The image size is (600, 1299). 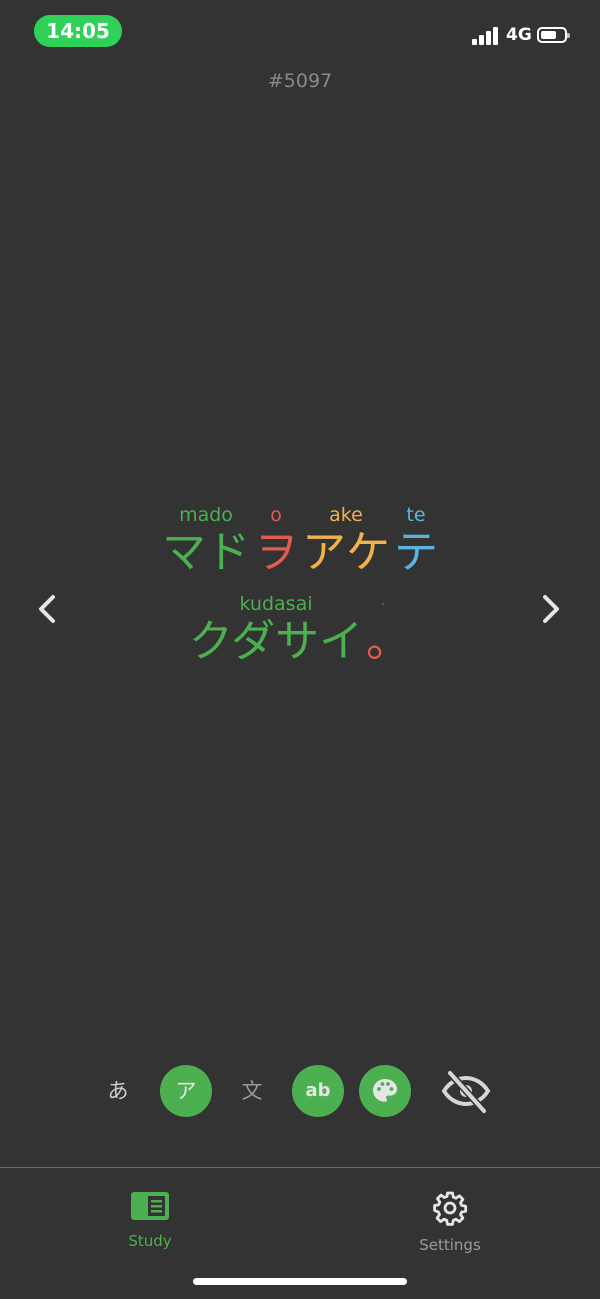 I want to click on color-toggle-button, so click(x=385, y=1091).